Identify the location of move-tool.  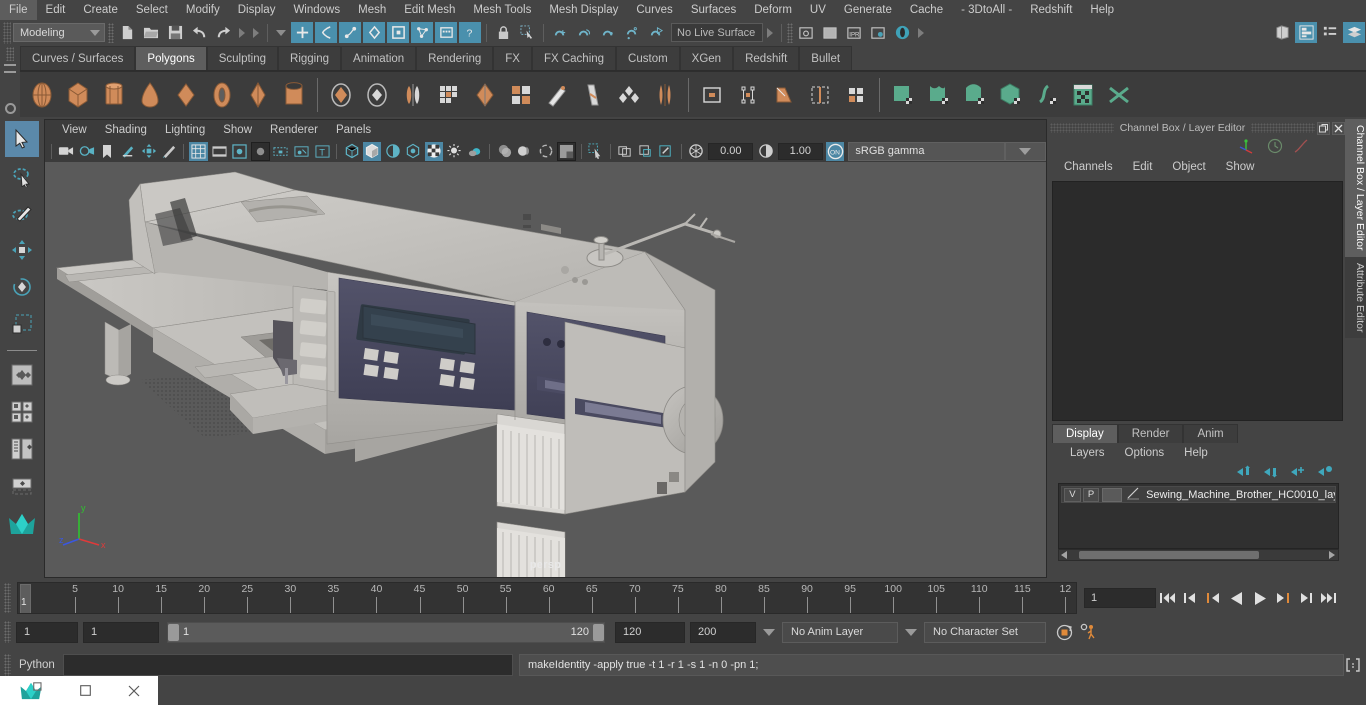
(22, 250).